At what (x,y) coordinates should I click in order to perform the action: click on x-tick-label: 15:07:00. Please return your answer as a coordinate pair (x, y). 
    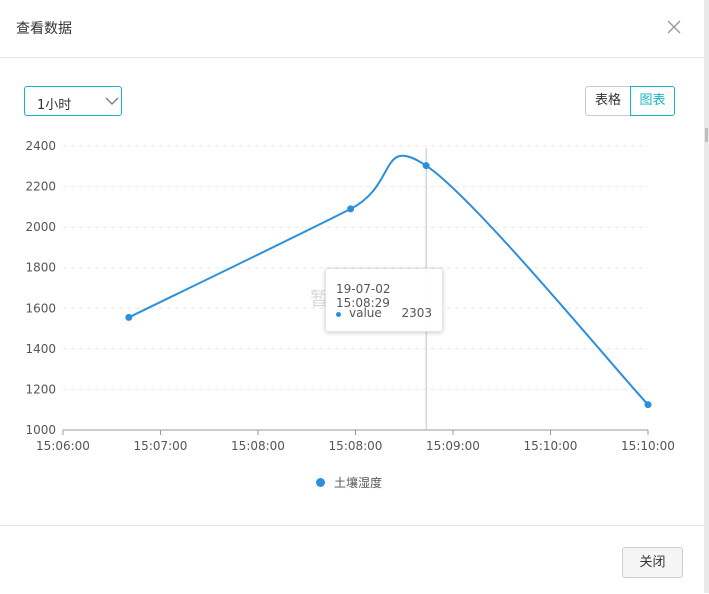
    Looking at the image, I should click on (161, 446).